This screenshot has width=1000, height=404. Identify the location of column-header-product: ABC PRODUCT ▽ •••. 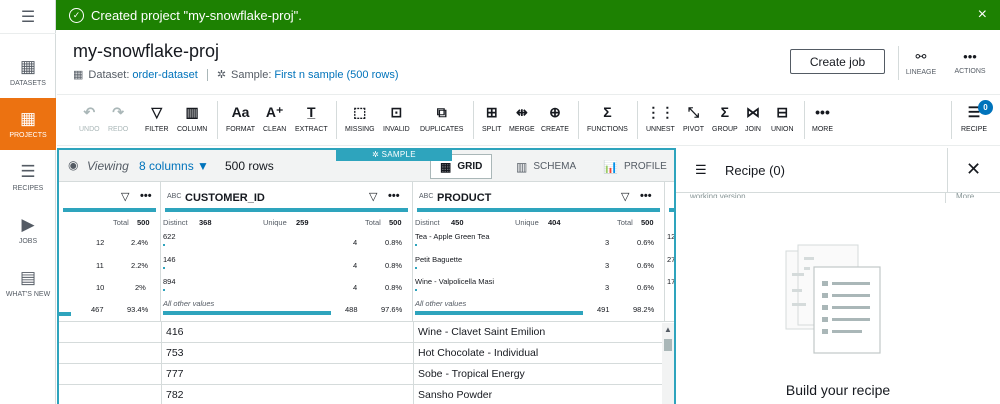
(539, 197).